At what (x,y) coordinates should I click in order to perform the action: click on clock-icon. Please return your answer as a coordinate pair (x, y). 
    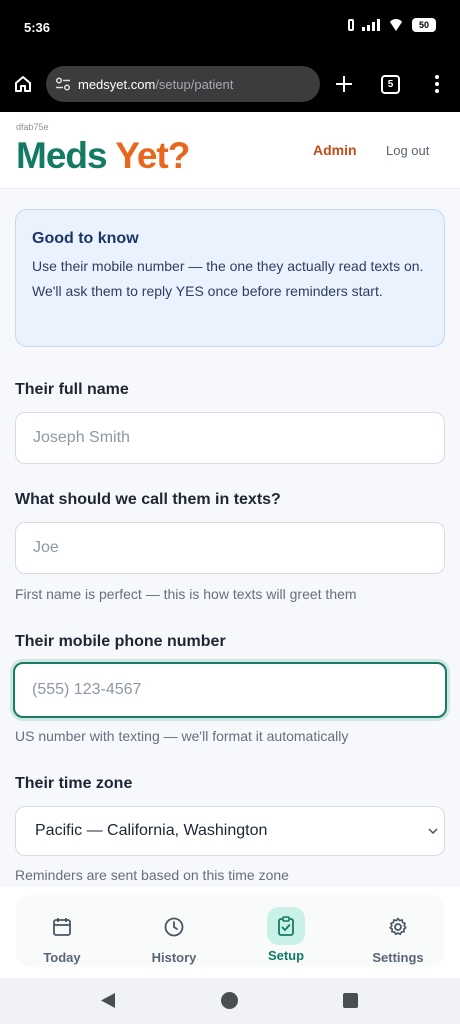
    Looking at the image, I should click on (174, 927).